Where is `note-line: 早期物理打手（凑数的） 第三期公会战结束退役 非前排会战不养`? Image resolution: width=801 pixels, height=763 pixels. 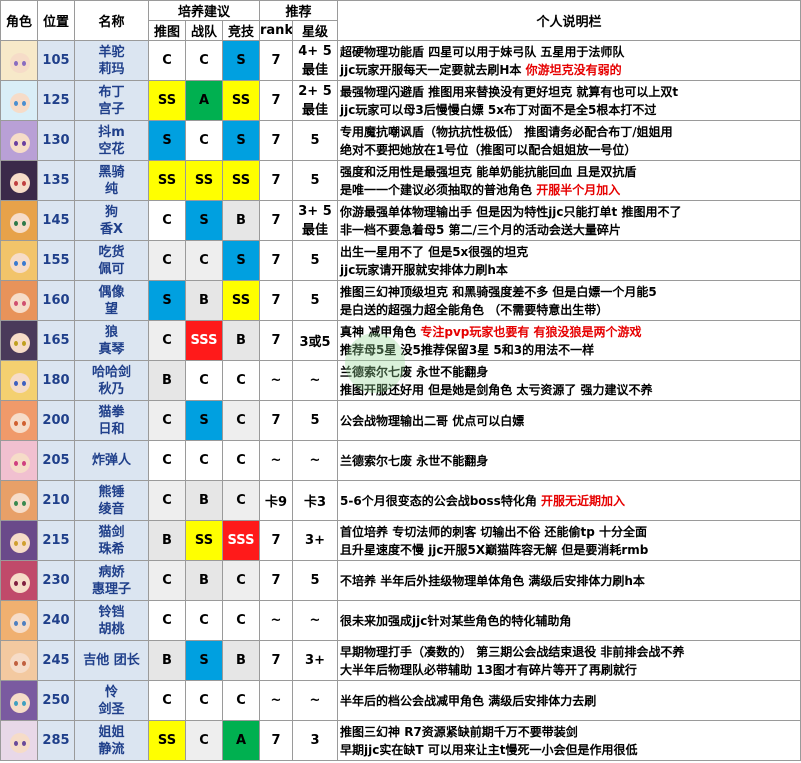 note-line: 早期物理打手（凑数的） 第三期公会战结束退役 非前排会战不养 is located at coordinates (569, 652).